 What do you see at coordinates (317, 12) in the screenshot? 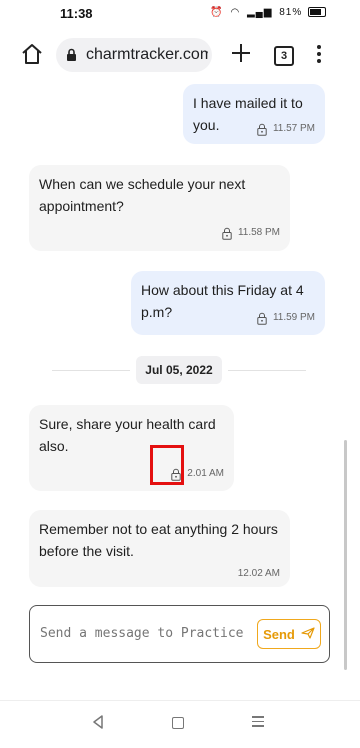
I see `battery-icon` at bounding box center [317, 12].